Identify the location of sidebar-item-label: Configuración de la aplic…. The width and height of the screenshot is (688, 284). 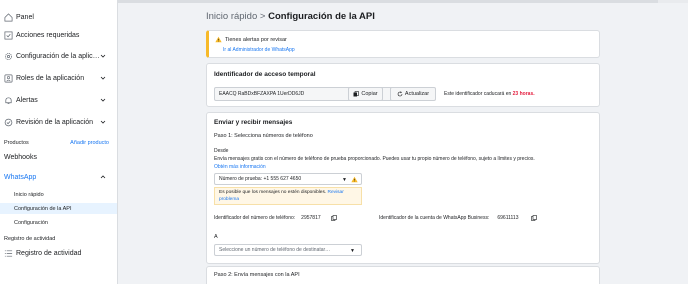
(58, 56).